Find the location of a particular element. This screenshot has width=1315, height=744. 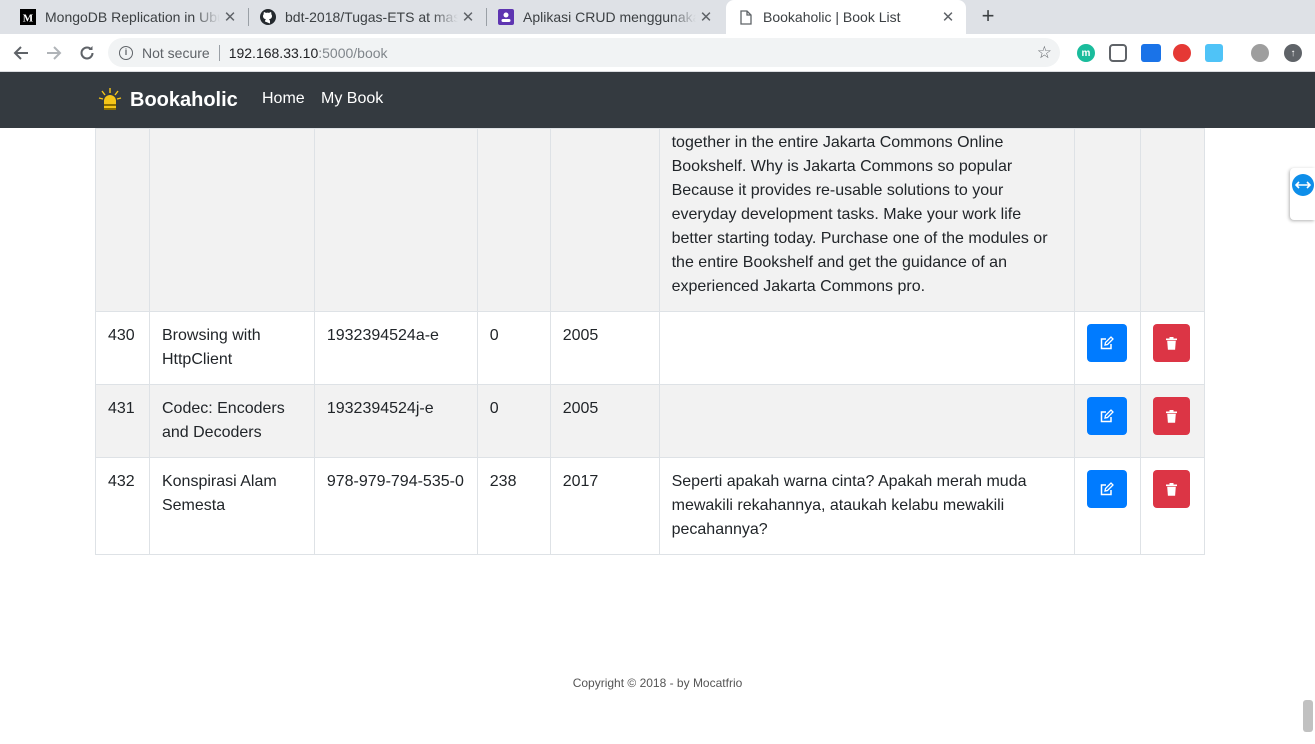

cell-title: Codec: Encoders and Decoders is located at coordinates (231, 421).